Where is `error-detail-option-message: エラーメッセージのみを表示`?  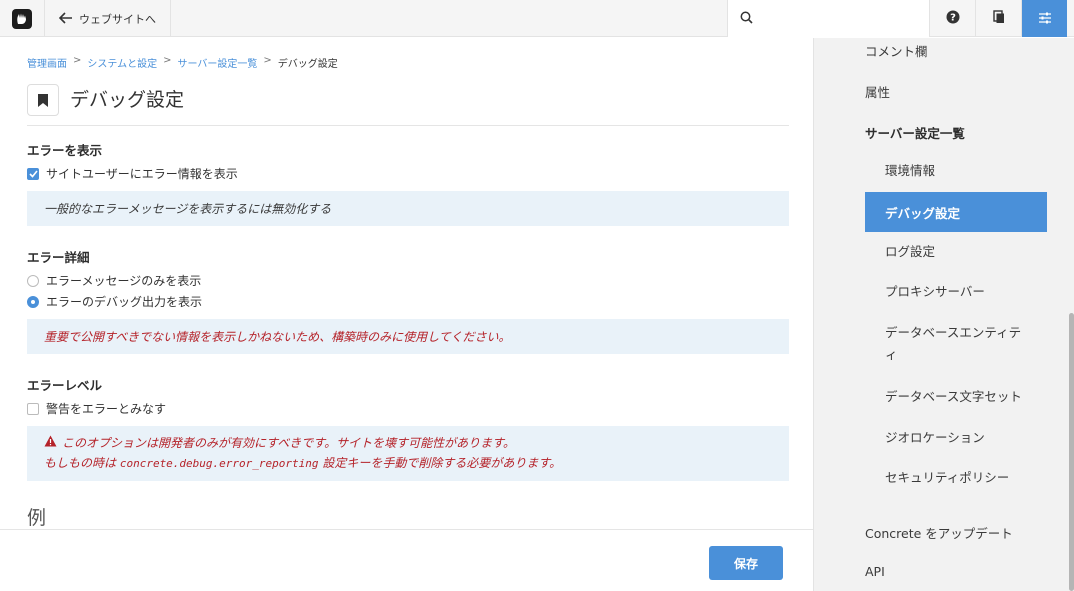
error-detail-option-message: エラーメッセージのみを表示 is located at coordinates (114, 280).